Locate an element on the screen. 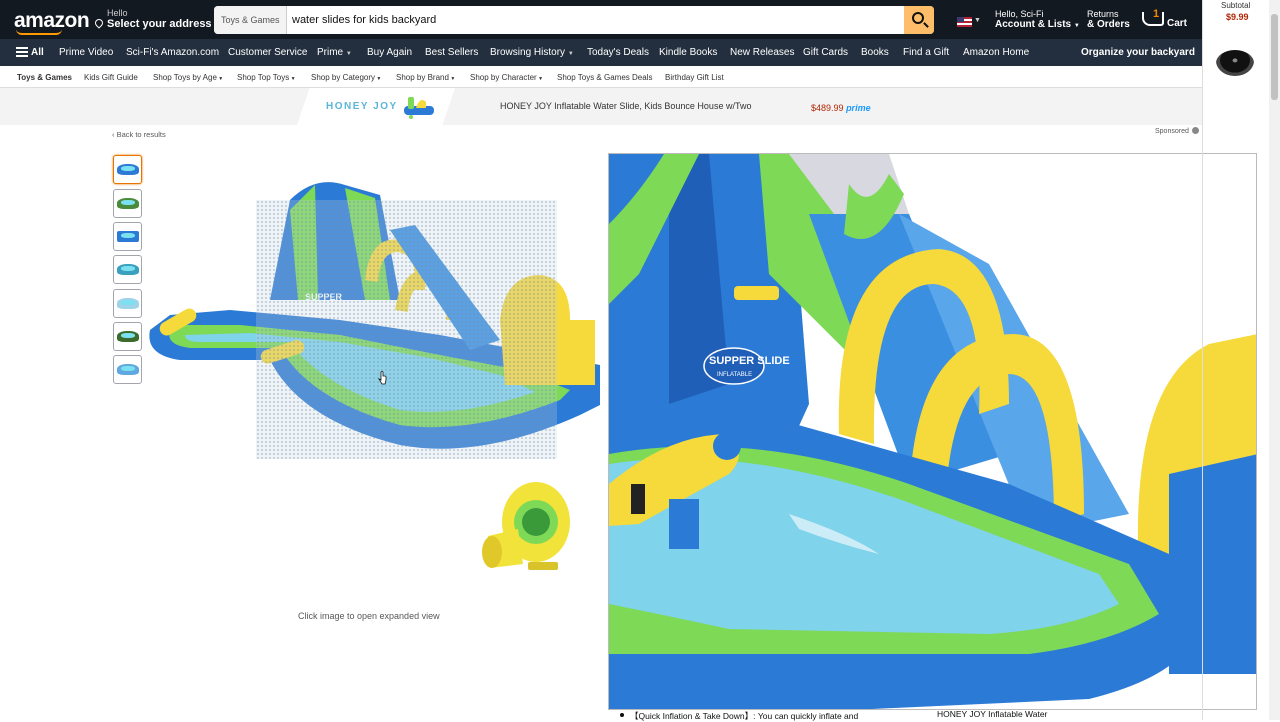 This screenshot has height=722, width=1280. banner-price: $489.99 prime is located at coordinates (841, 108).